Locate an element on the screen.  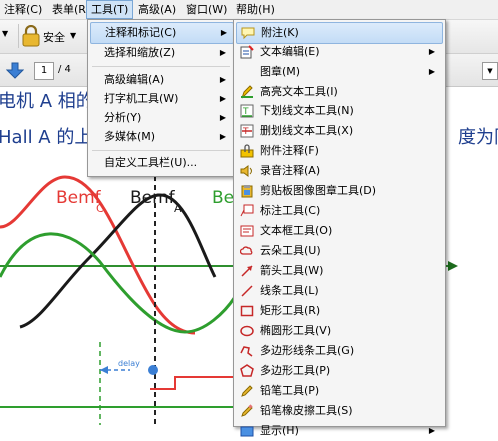
menu-item-label: 箭头工具(W) is located at coordinates (292, 270).